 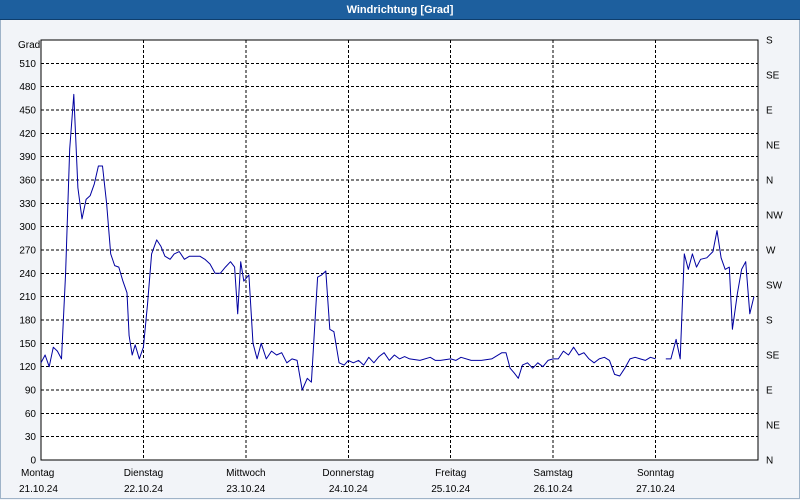 I want to click on y-tick-label: 450, so click(x=27, y=111).